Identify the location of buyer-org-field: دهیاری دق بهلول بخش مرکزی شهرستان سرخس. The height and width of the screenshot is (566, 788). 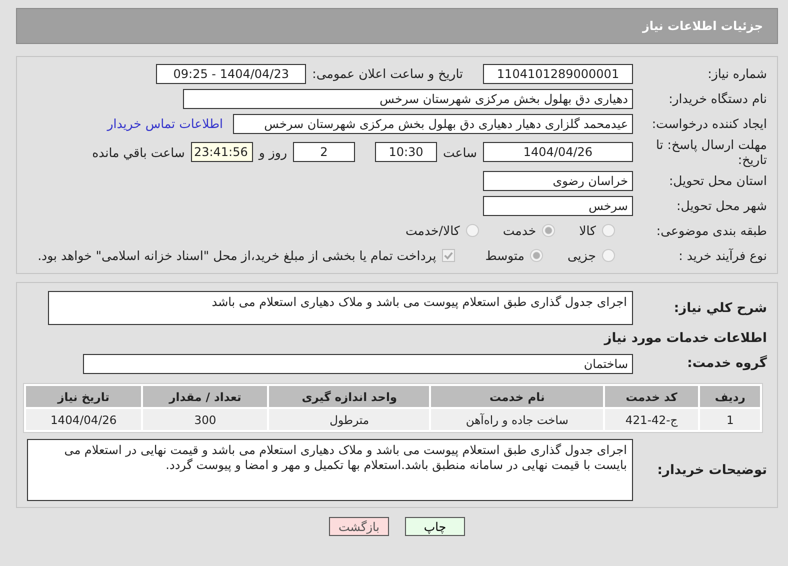
(408, 98).